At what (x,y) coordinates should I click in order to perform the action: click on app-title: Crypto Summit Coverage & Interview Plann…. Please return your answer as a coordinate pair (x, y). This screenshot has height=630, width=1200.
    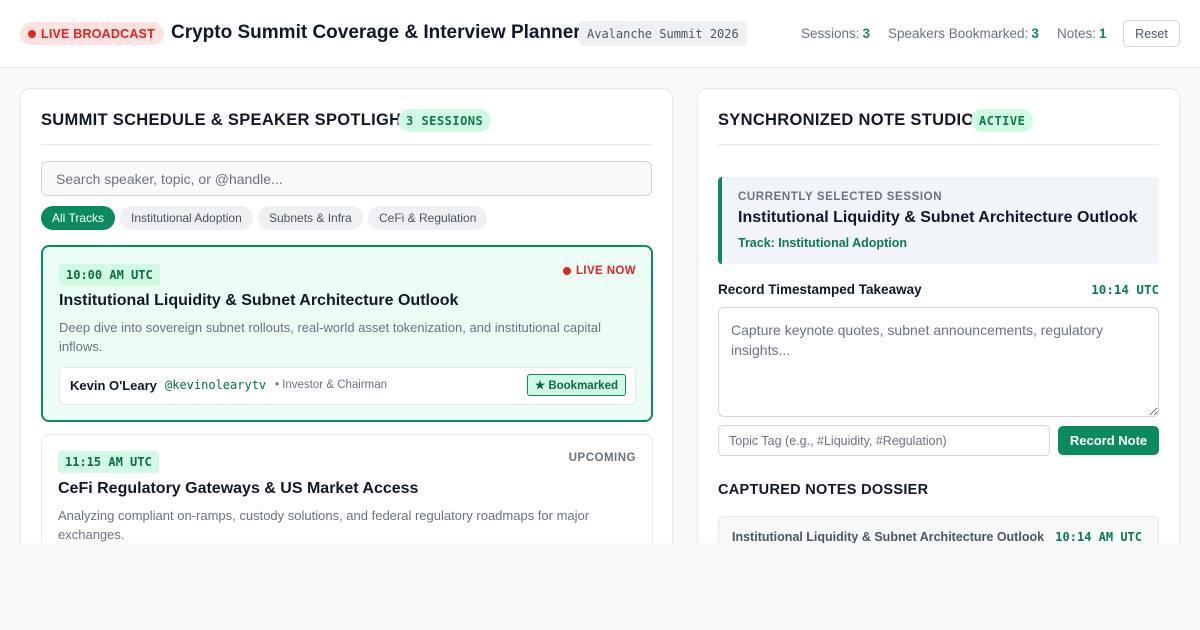
    Looking at the image, I should click on (376, 32).